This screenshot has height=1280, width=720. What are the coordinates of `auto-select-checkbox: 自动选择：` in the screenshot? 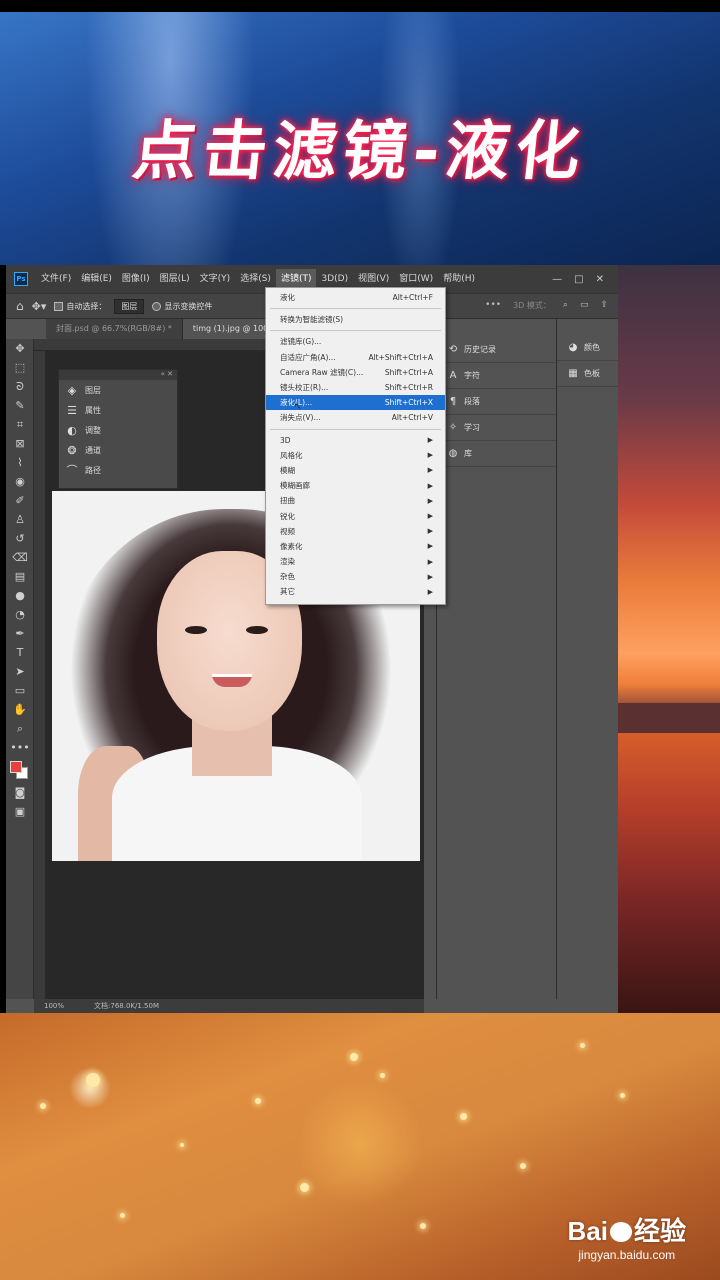 It's located at (80, 306).